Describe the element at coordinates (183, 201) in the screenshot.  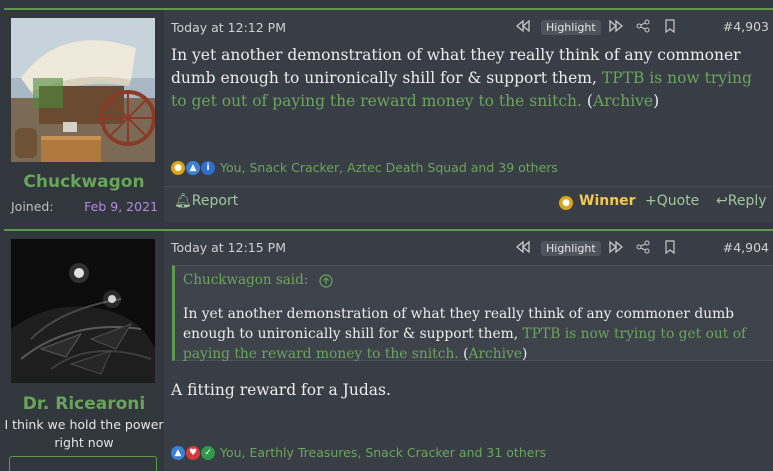
I see `bell-icon: 🔔︎` at that location.